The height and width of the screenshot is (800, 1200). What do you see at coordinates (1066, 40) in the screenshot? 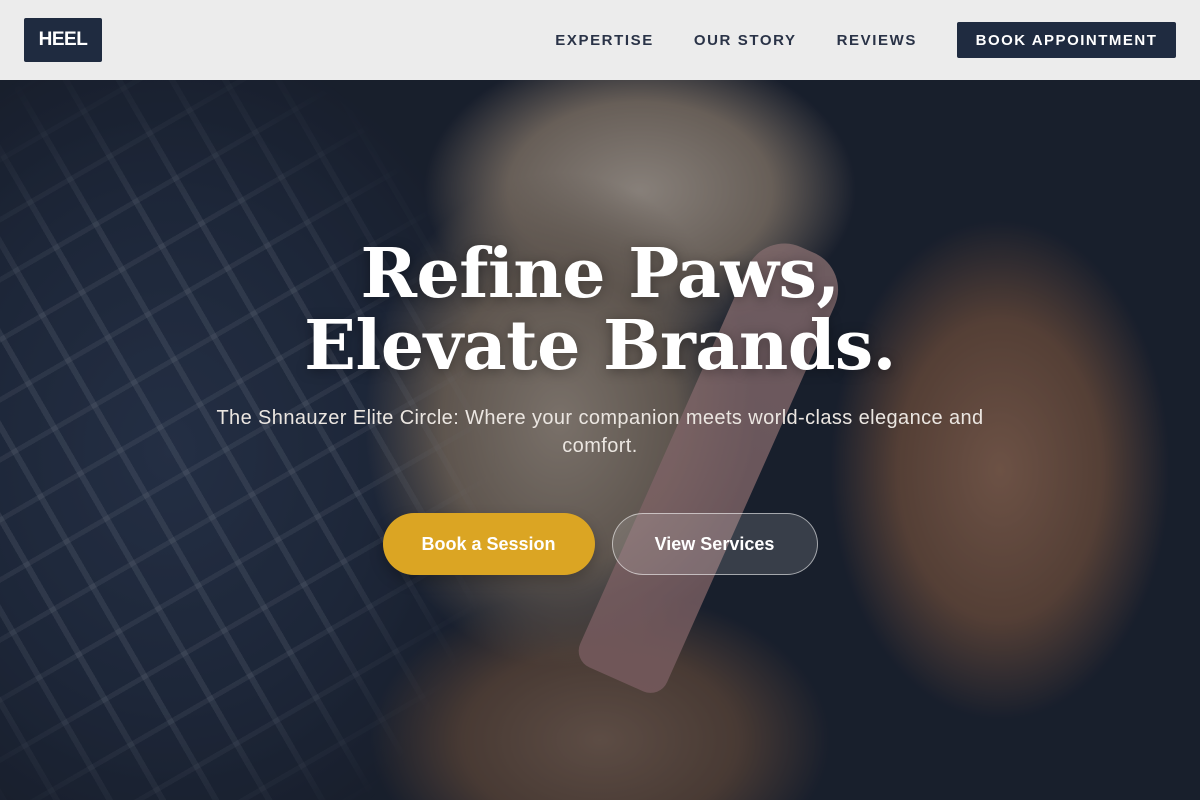
I see `book-appointment-button: BOOK APPOINTMENT` at bounding box center [1066, 40].